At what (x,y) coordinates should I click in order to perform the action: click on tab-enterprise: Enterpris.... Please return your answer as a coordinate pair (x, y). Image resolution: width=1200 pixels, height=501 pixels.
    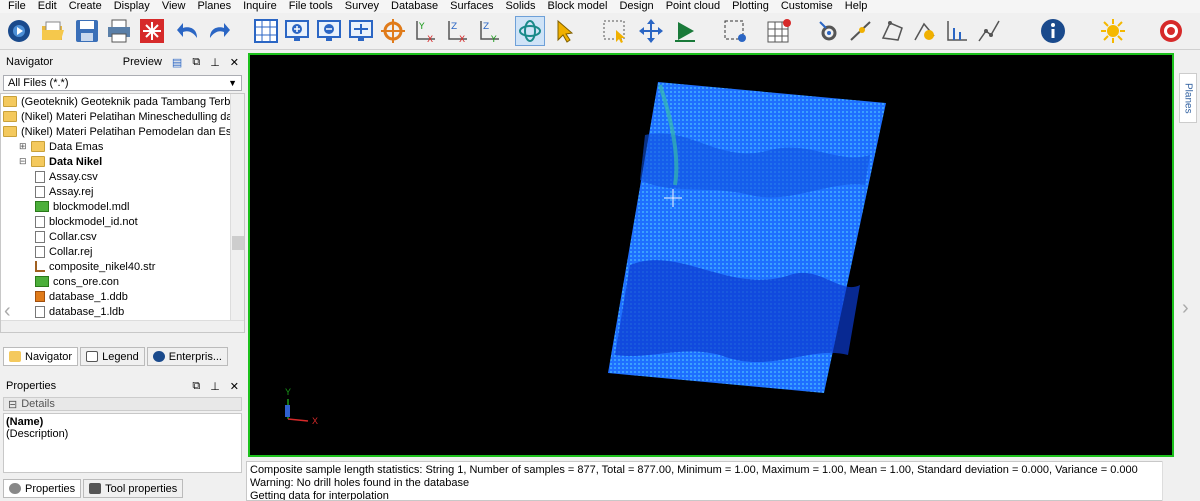
    Looking at the image, I should click on (187, 356).